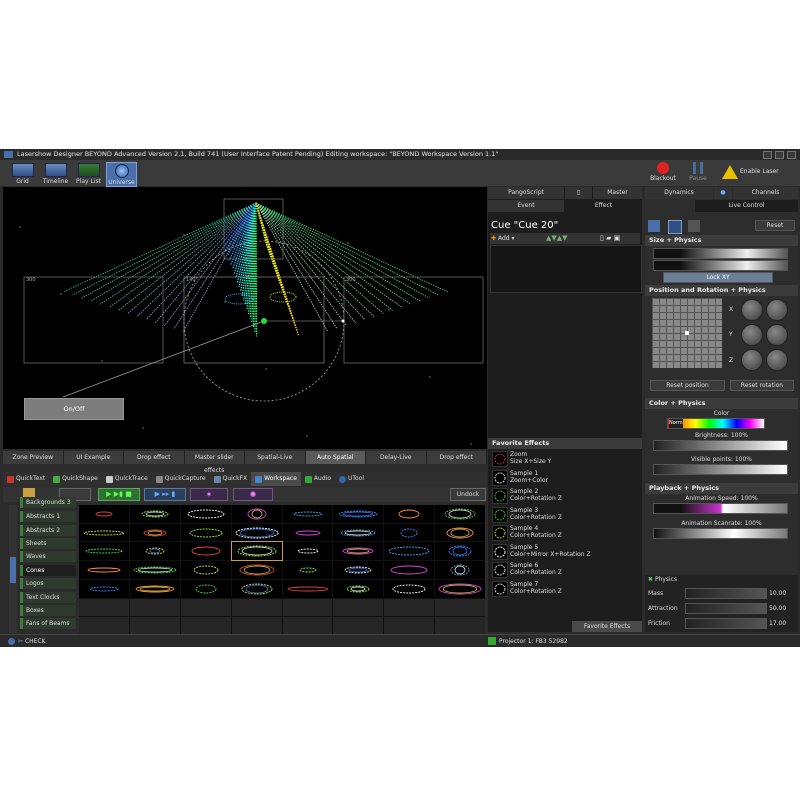  I want to click on checkbox-icon, so click(492, 641).